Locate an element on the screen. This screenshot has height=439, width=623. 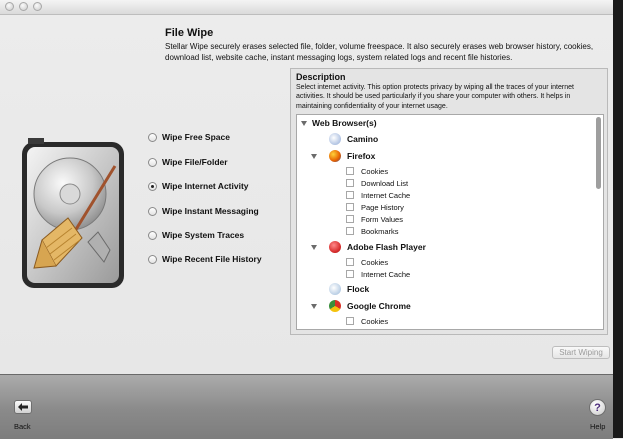
checkbox-firefox-bookmarks is located at coordinates (350, 231).